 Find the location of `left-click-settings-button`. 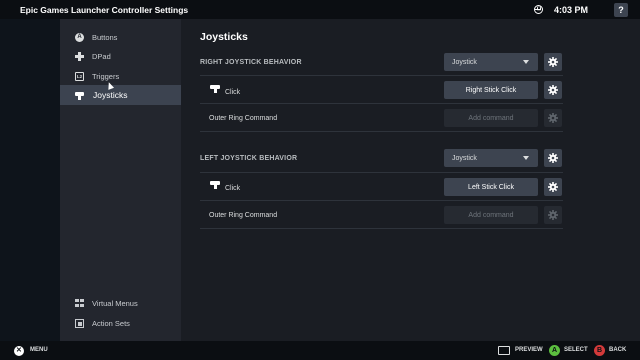

left-click-settings-button is located at coordinates (553, 187).